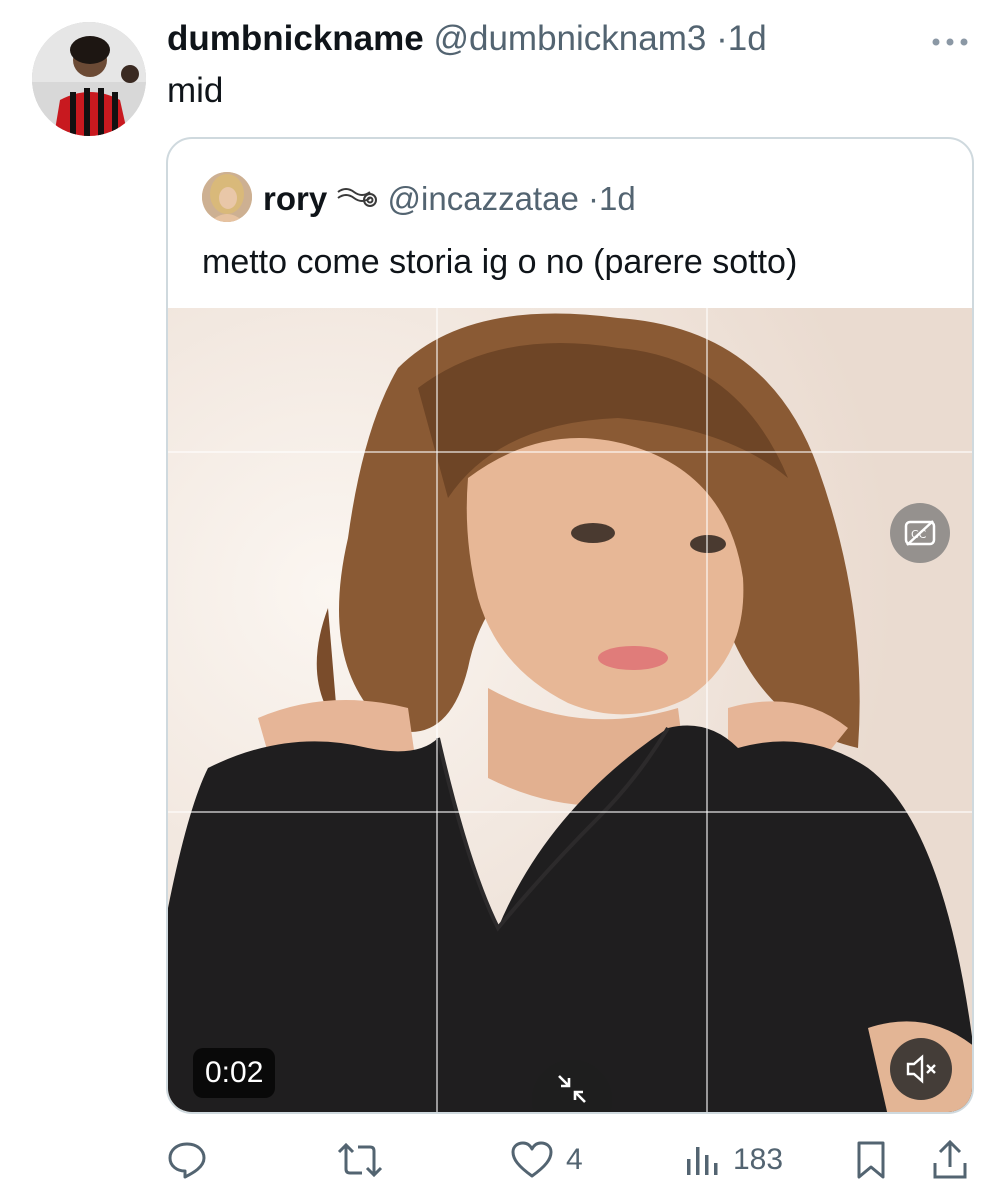 The height and width of the screenshot is (1200, 1005). Describe the element at coordinates (920, 533) in the screenshot. I see `captions-off-icon: CC` at that location.